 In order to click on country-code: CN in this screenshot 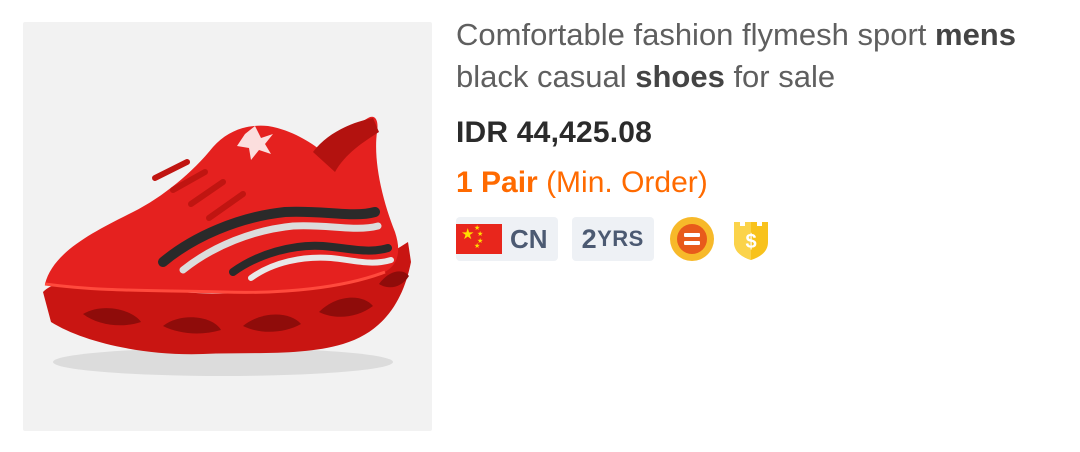, I will do `click(529, 238)`.